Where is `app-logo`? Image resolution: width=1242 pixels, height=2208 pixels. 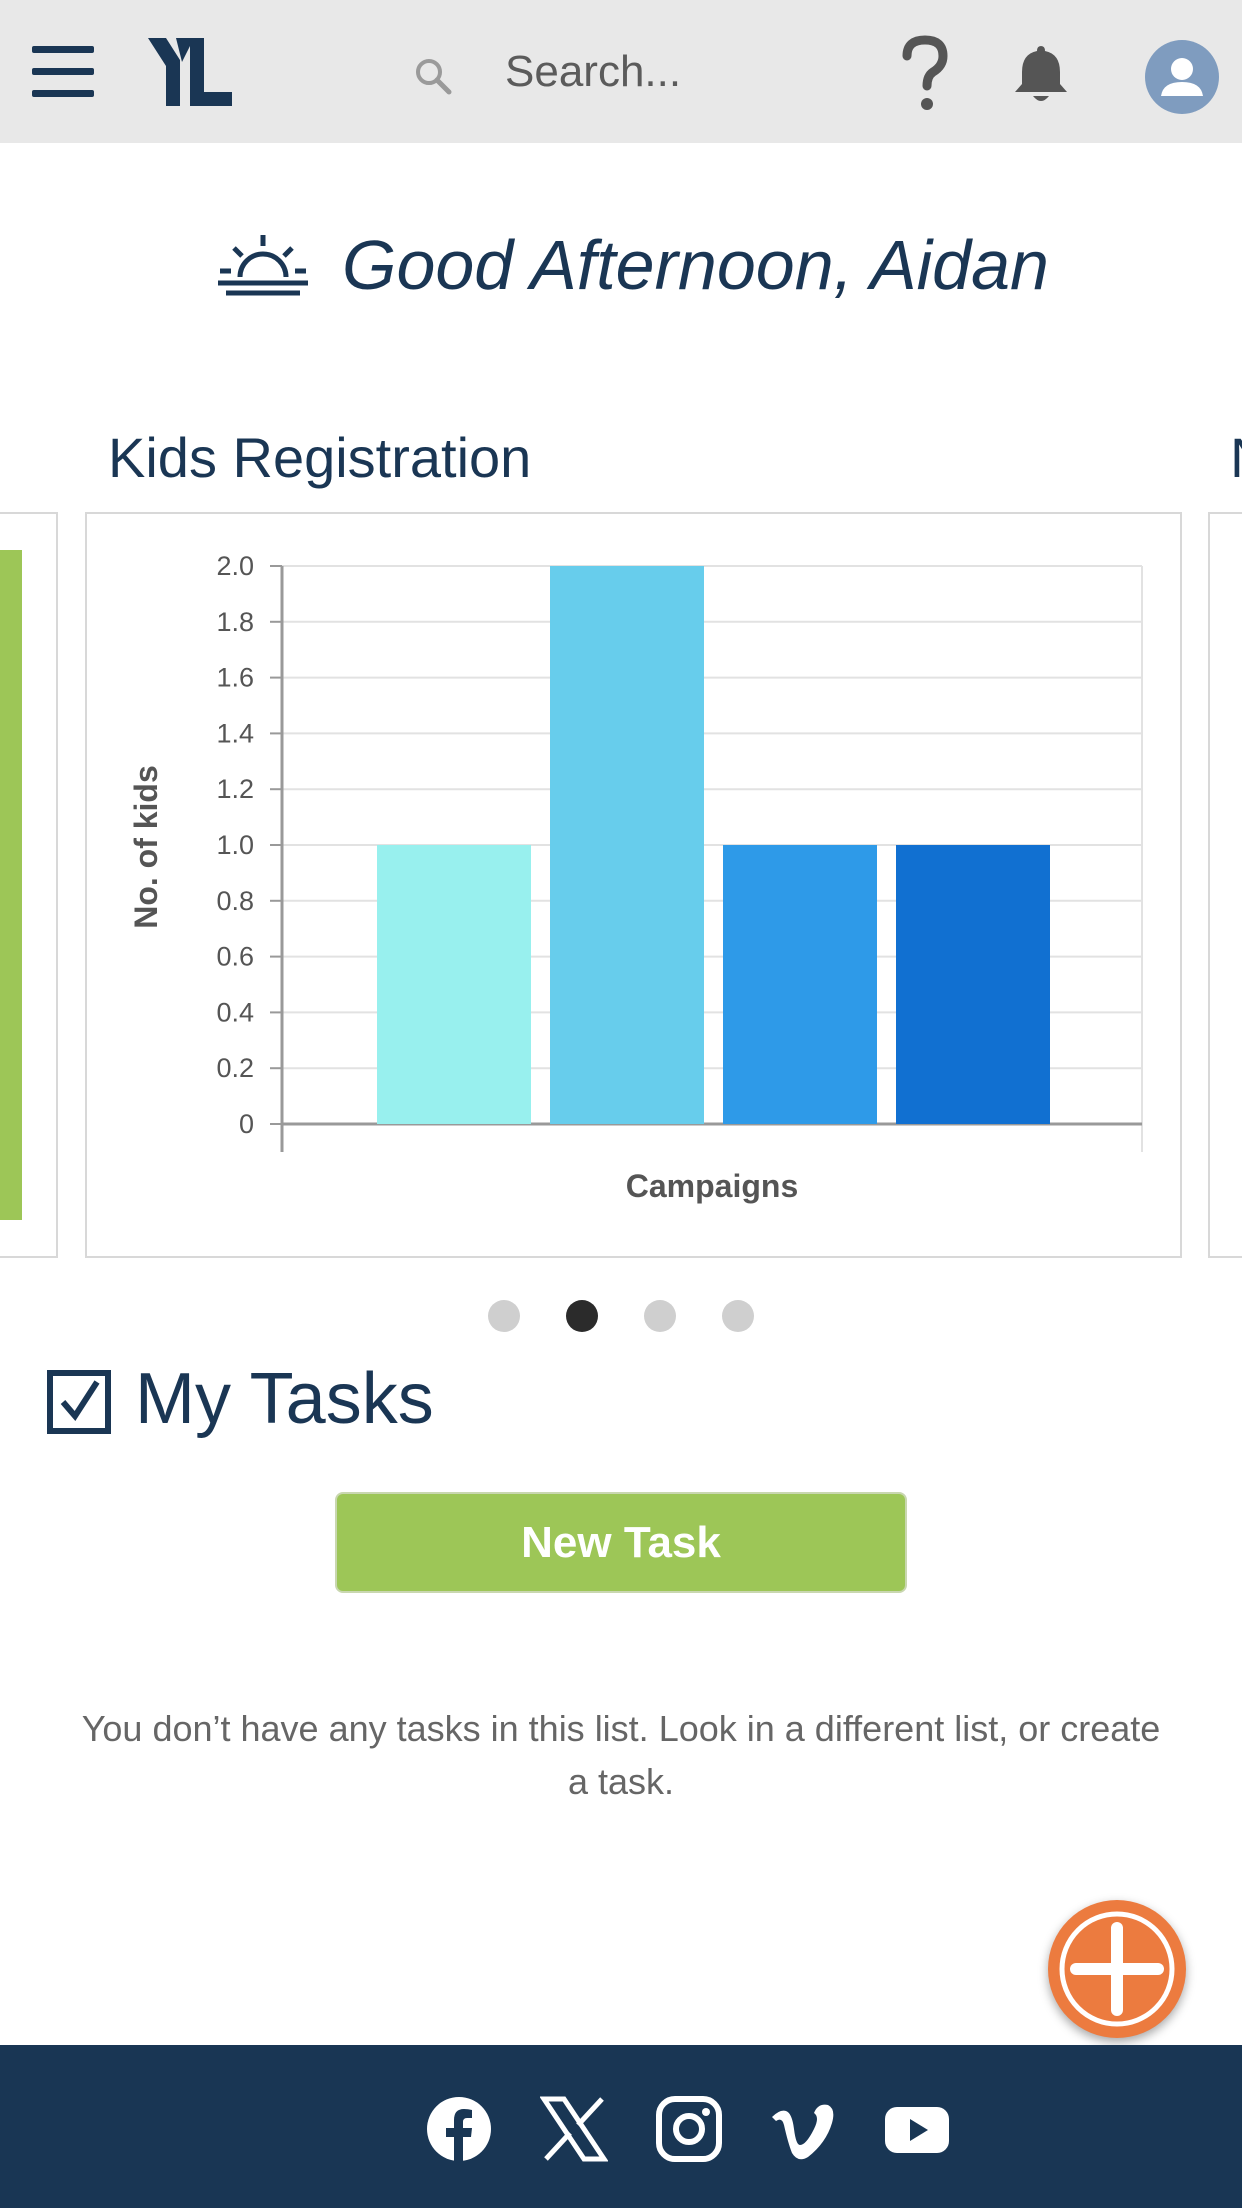 app-logo is located at coordinates (191, 72).